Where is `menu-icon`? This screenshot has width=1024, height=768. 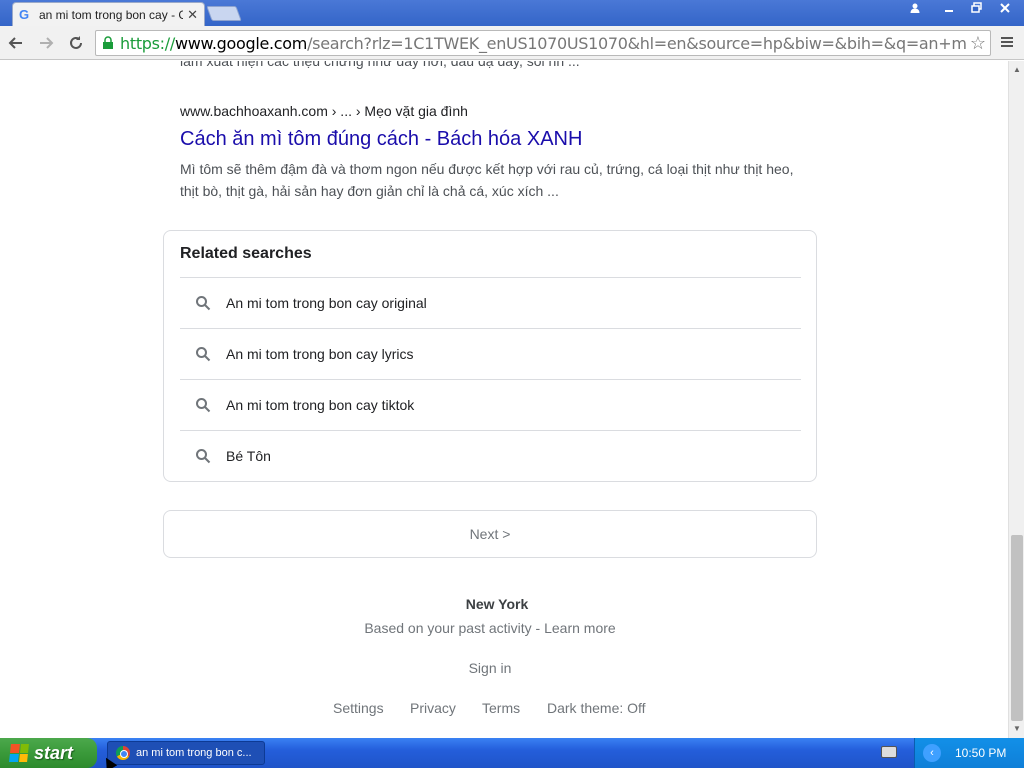 menu-icon is located at coordinates (1007, 43).